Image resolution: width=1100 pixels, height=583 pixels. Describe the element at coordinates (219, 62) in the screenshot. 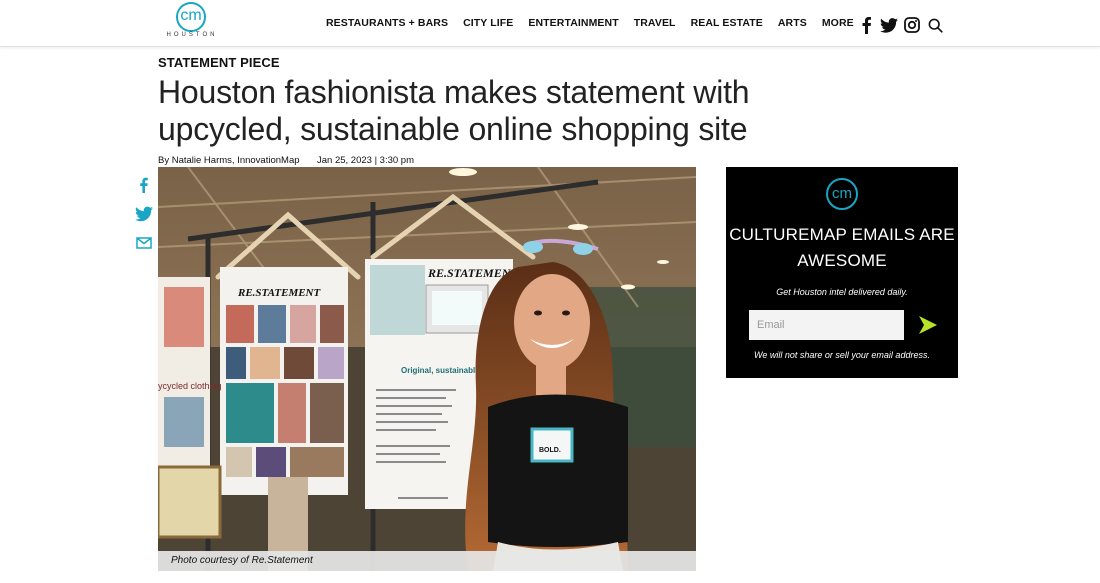

I see `article-kicker: STATEMENT PIECE` at that location.